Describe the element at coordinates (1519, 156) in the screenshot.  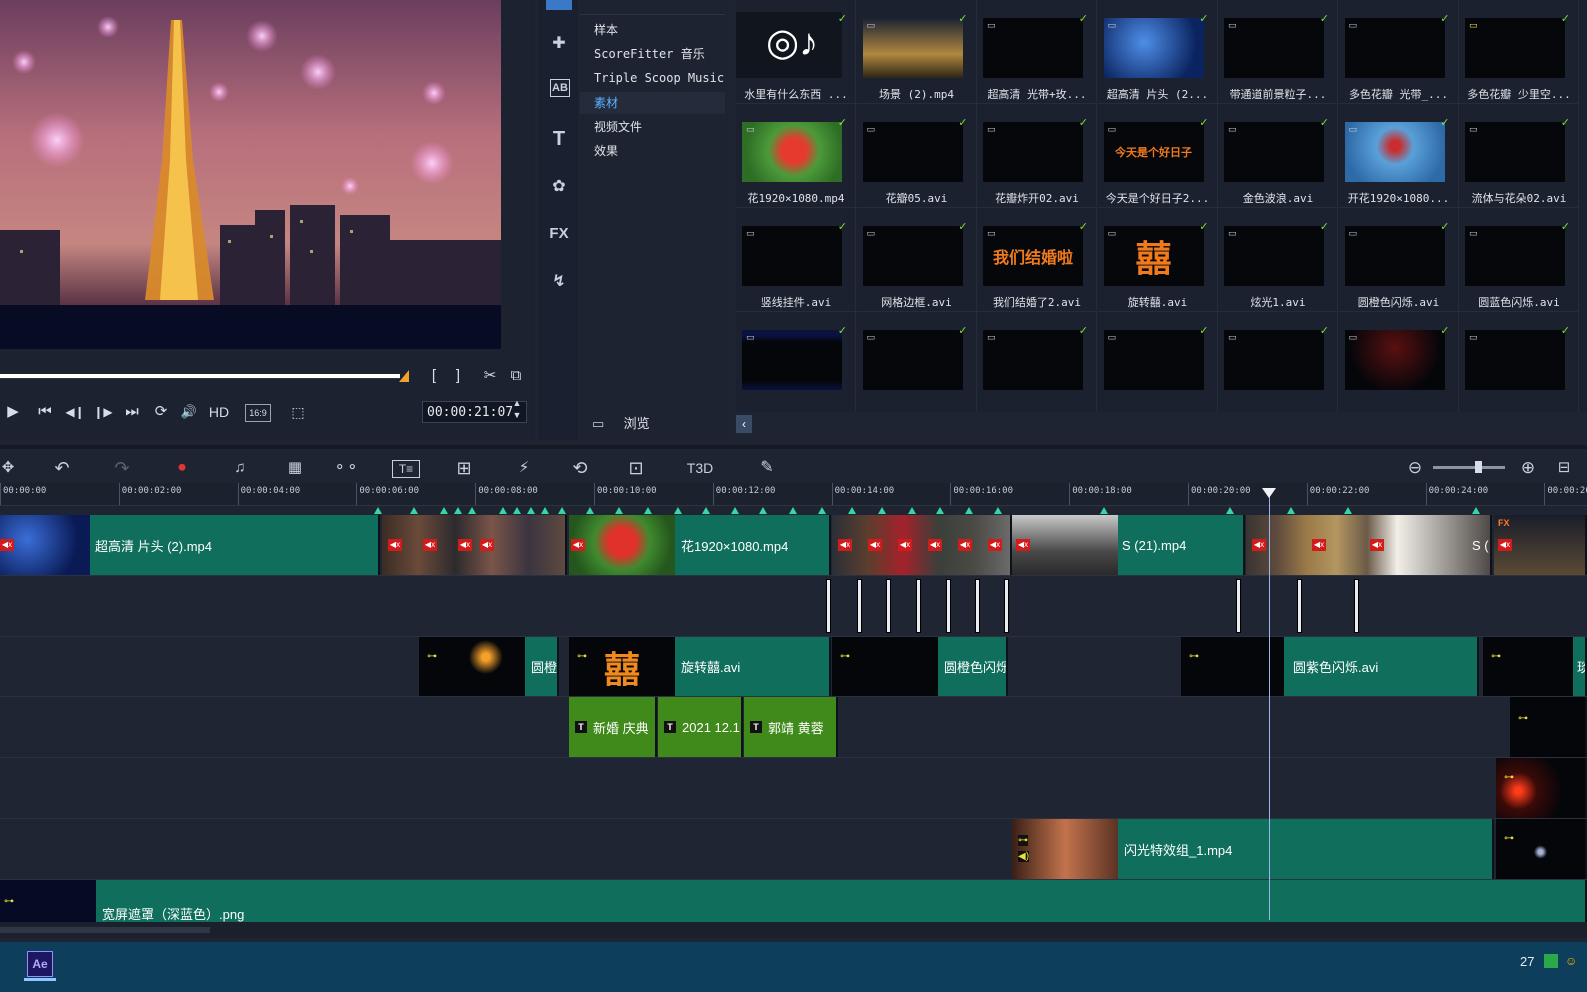
I see `media-item: ▭ ✓ 流体与花朵02.avi` at that location.